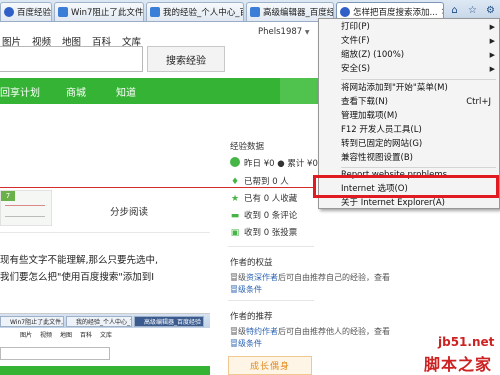 This screenshot has height=375, width=500. I want to click on tab-label: 高级编辑器_百度经验, so click(298, 13).